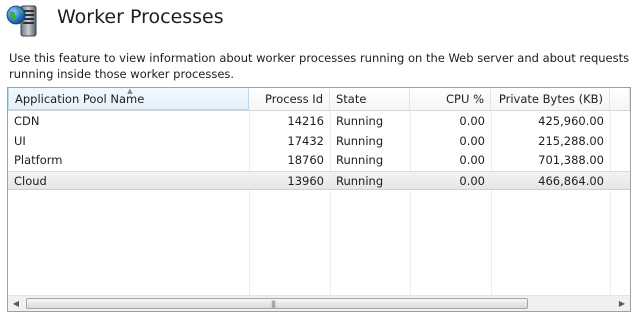  I want to click on cell-process-id: 17432, so click(305, 140).